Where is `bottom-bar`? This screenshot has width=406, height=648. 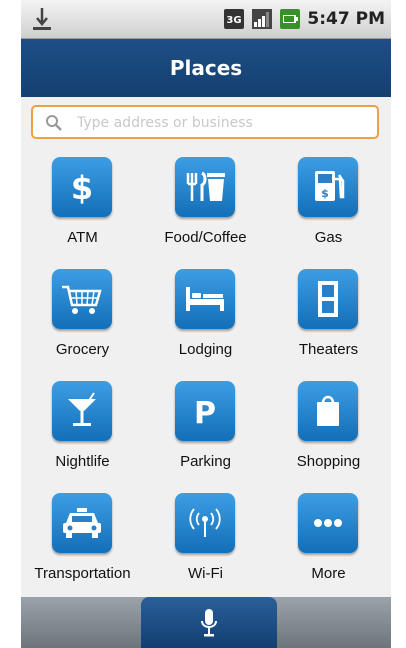 bottom-bar is located at coordinates (206, 622).